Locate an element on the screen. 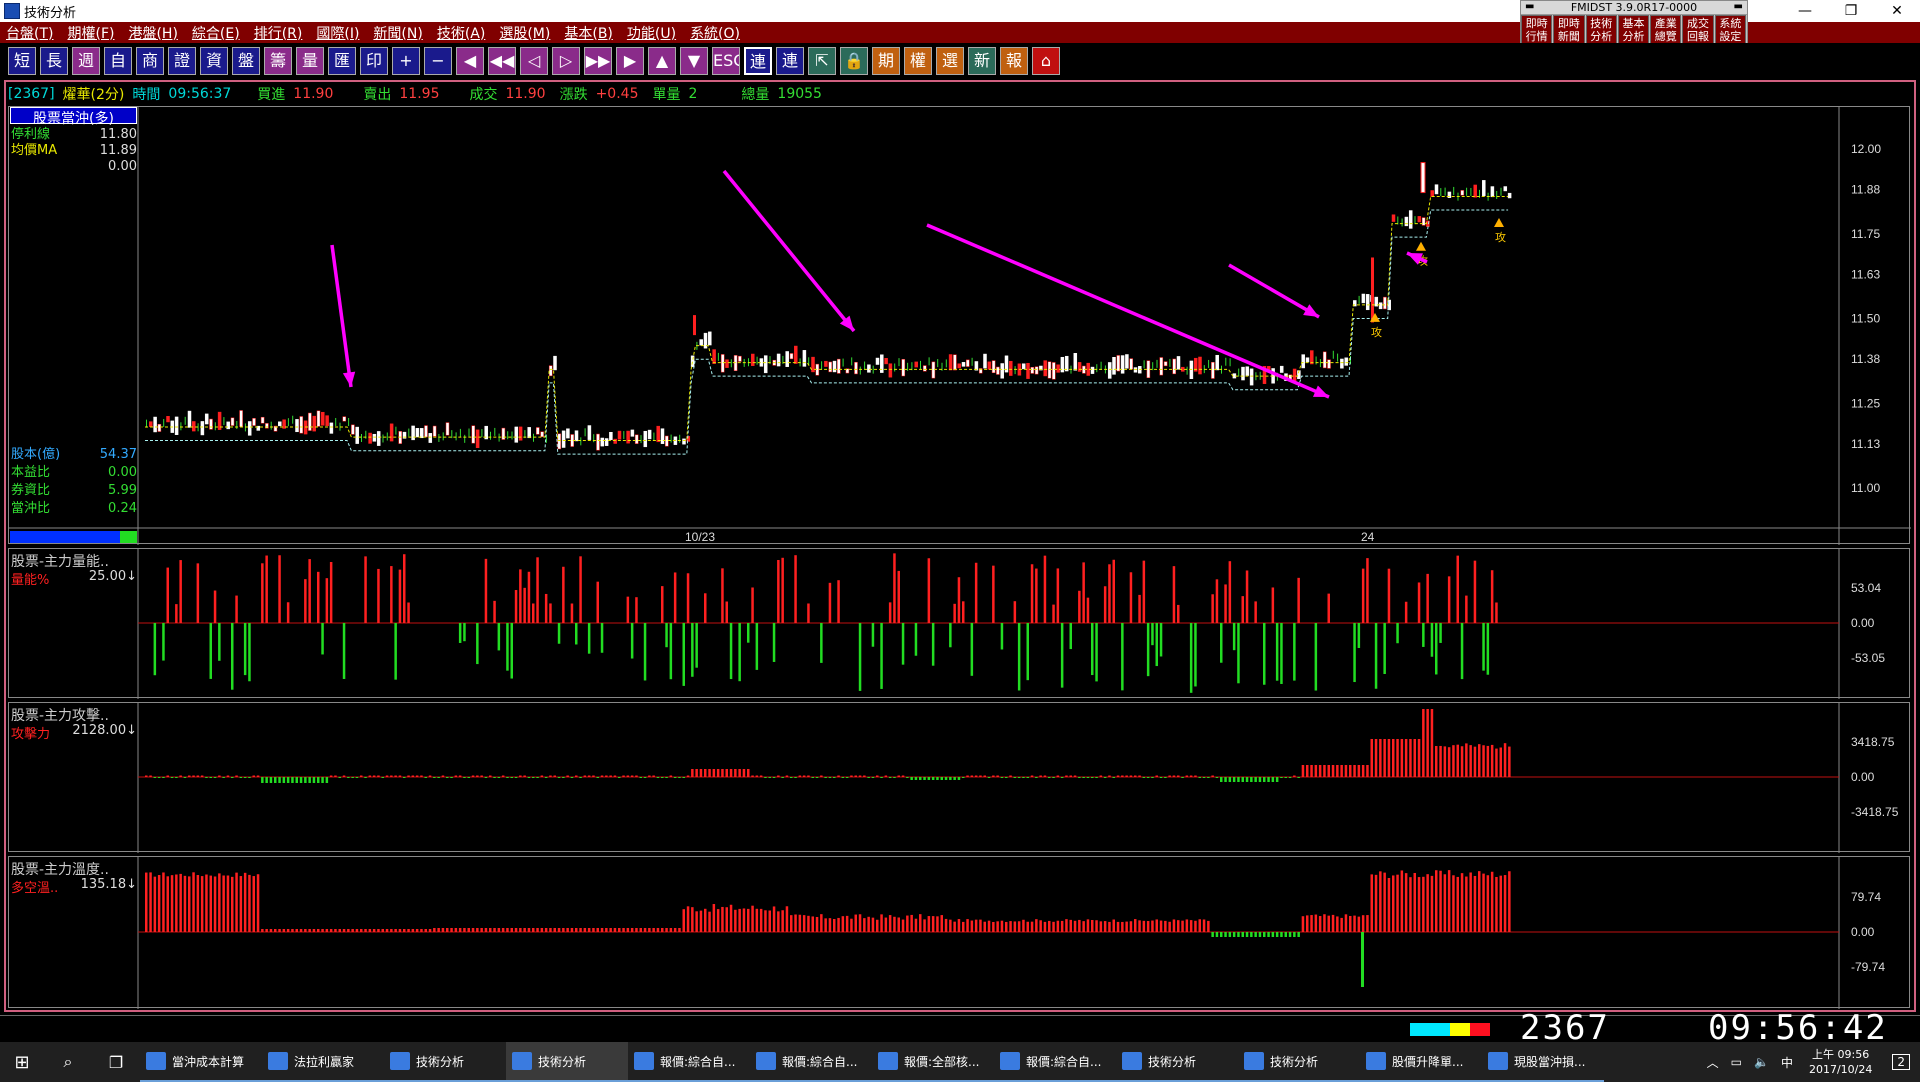 Image resolution: width=1920 pixels, height=1082 pixels. taskbar-app: 法拉利贏家 is located at coordinates (323, 1062).